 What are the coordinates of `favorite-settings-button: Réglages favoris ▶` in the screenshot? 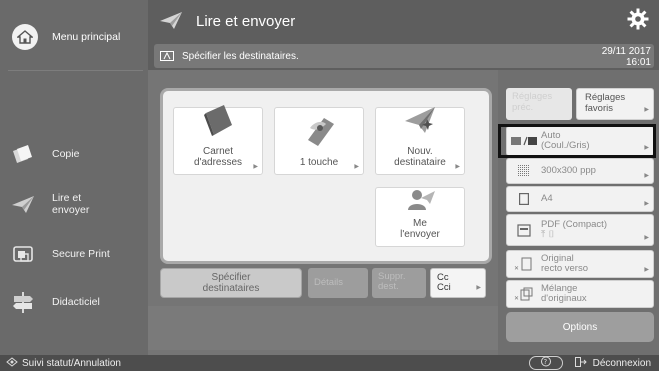 It's located at (615, 104).